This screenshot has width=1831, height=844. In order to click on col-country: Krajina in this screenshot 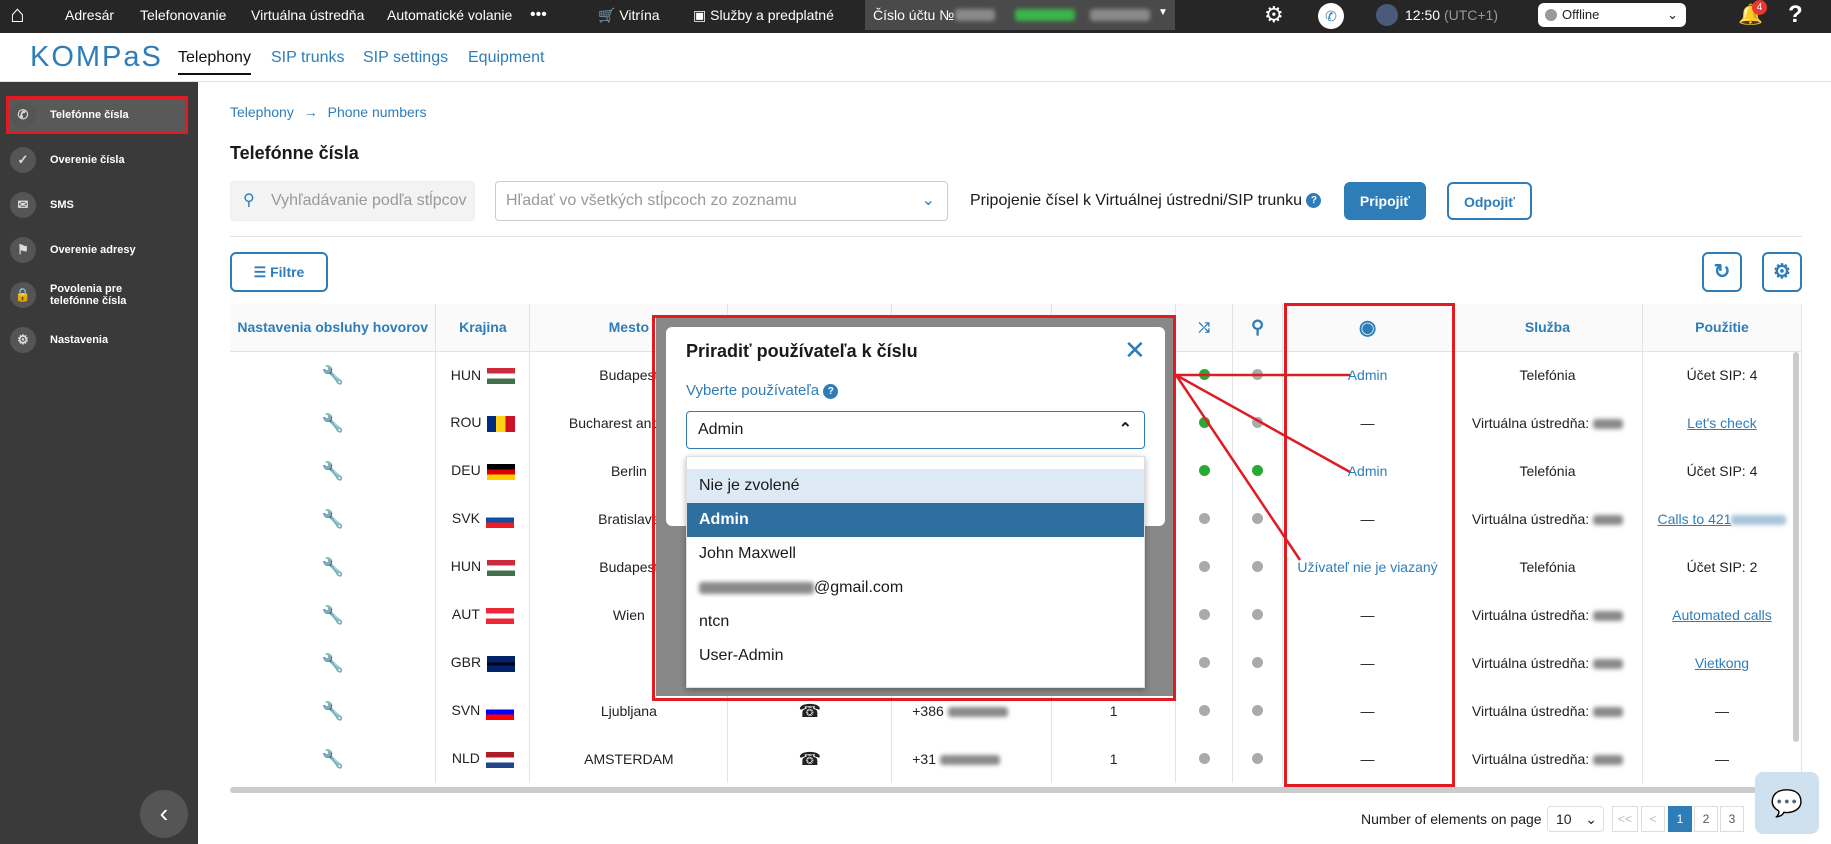, I will do `click(483, 328)`.